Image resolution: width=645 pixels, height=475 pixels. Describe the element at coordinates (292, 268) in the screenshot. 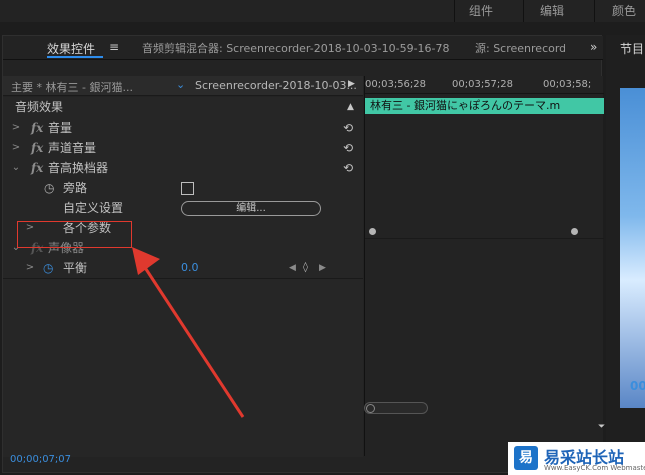

I see `prev-keyframe-icon: ◀` at that location.